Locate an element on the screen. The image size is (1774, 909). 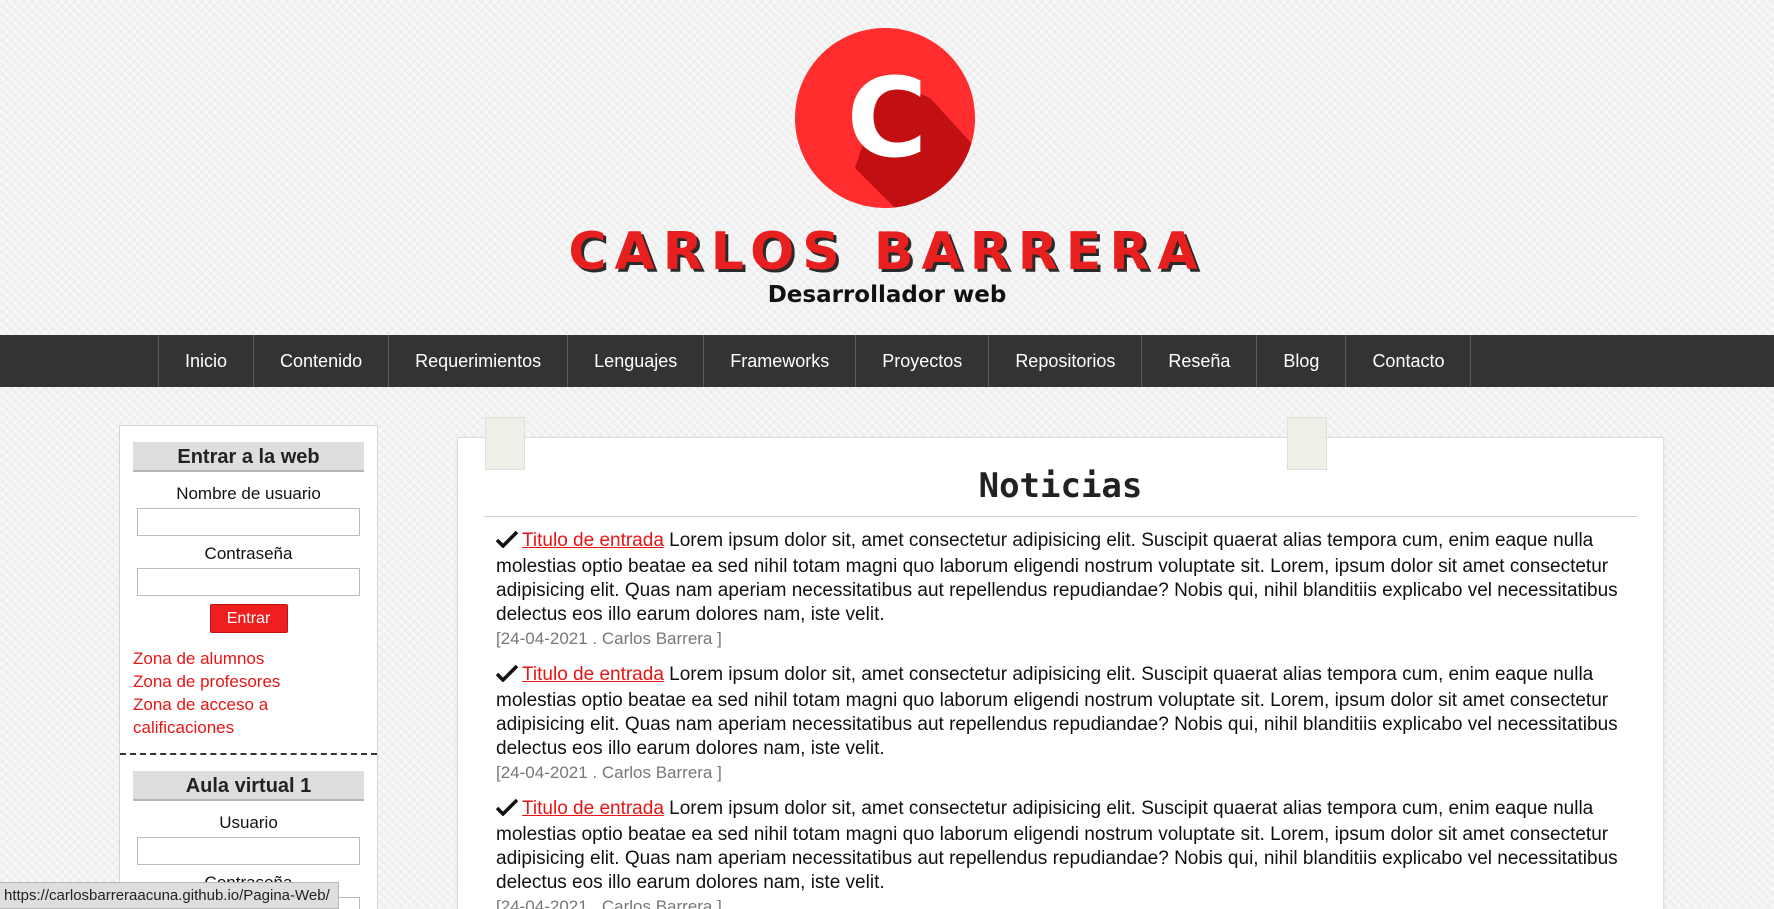
site-logo: C is located at coordinates (885, 118).